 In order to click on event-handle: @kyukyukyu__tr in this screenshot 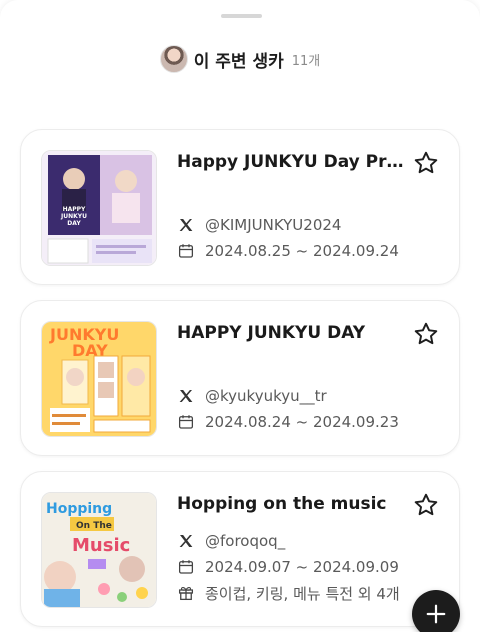, I will do `click(266, 396)`.